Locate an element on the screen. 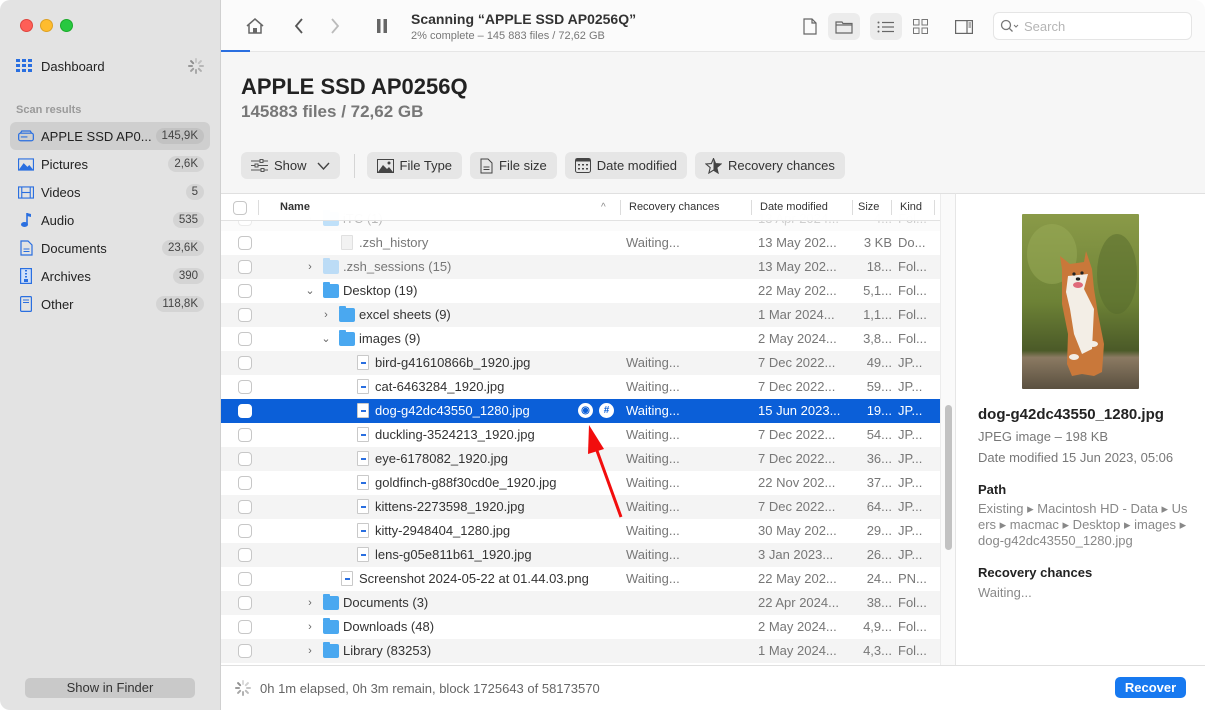  file-view-button is located at coordinates (810, 26).